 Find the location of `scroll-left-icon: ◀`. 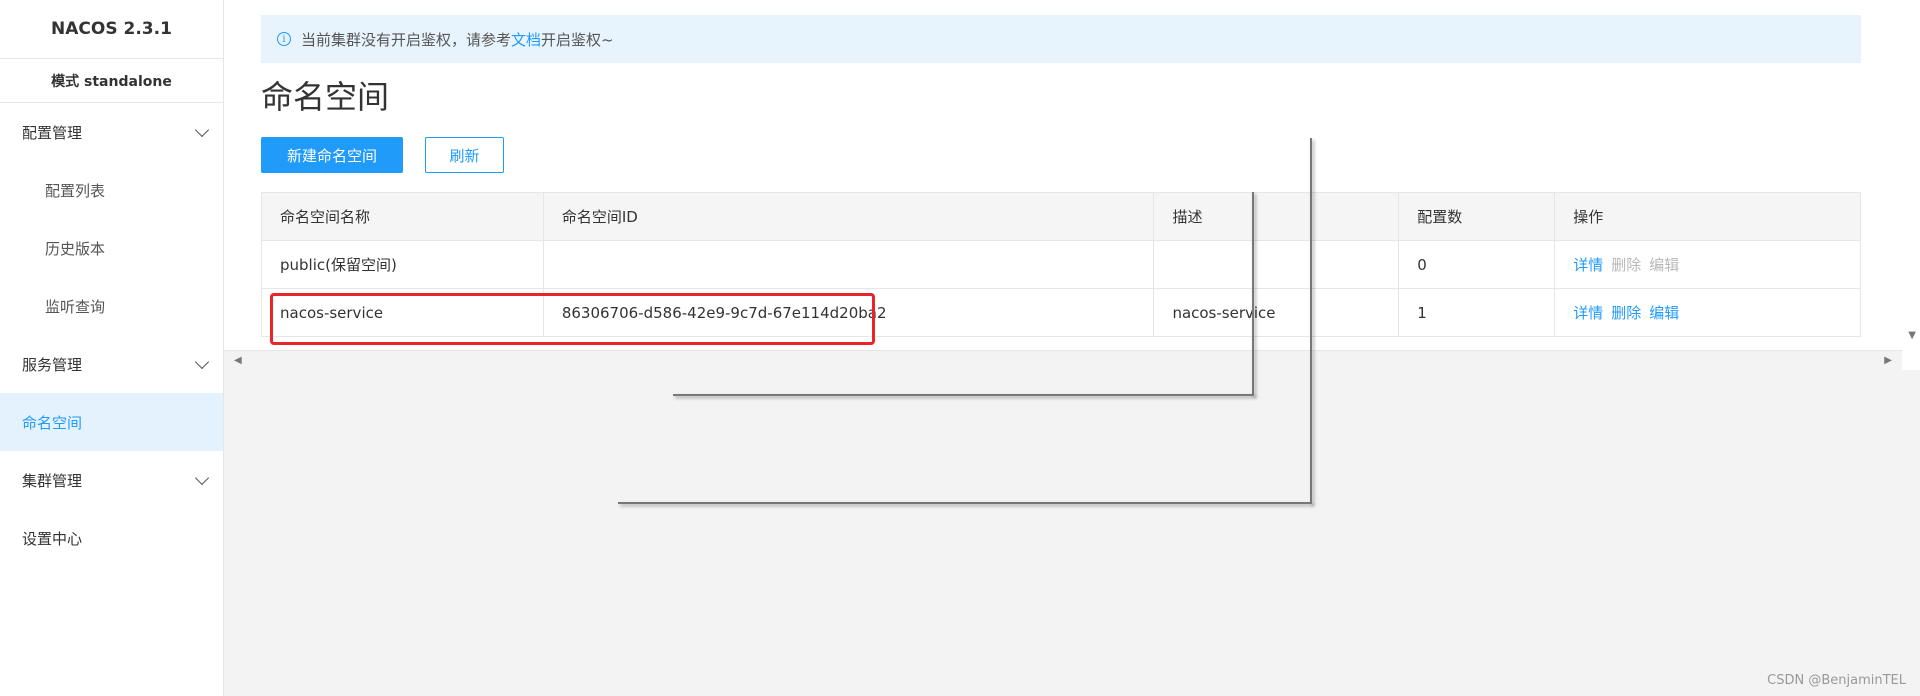

scroll-left-icon: ◀ is located at coordinates (238, 360).